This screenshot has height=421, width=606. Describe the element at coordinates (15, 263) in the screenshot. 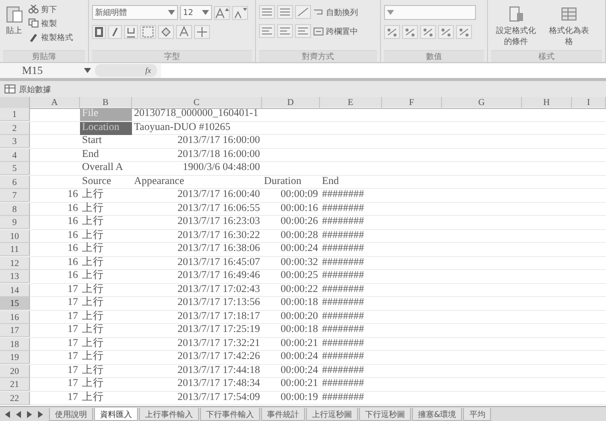

I see `row-header: 12` at that location.